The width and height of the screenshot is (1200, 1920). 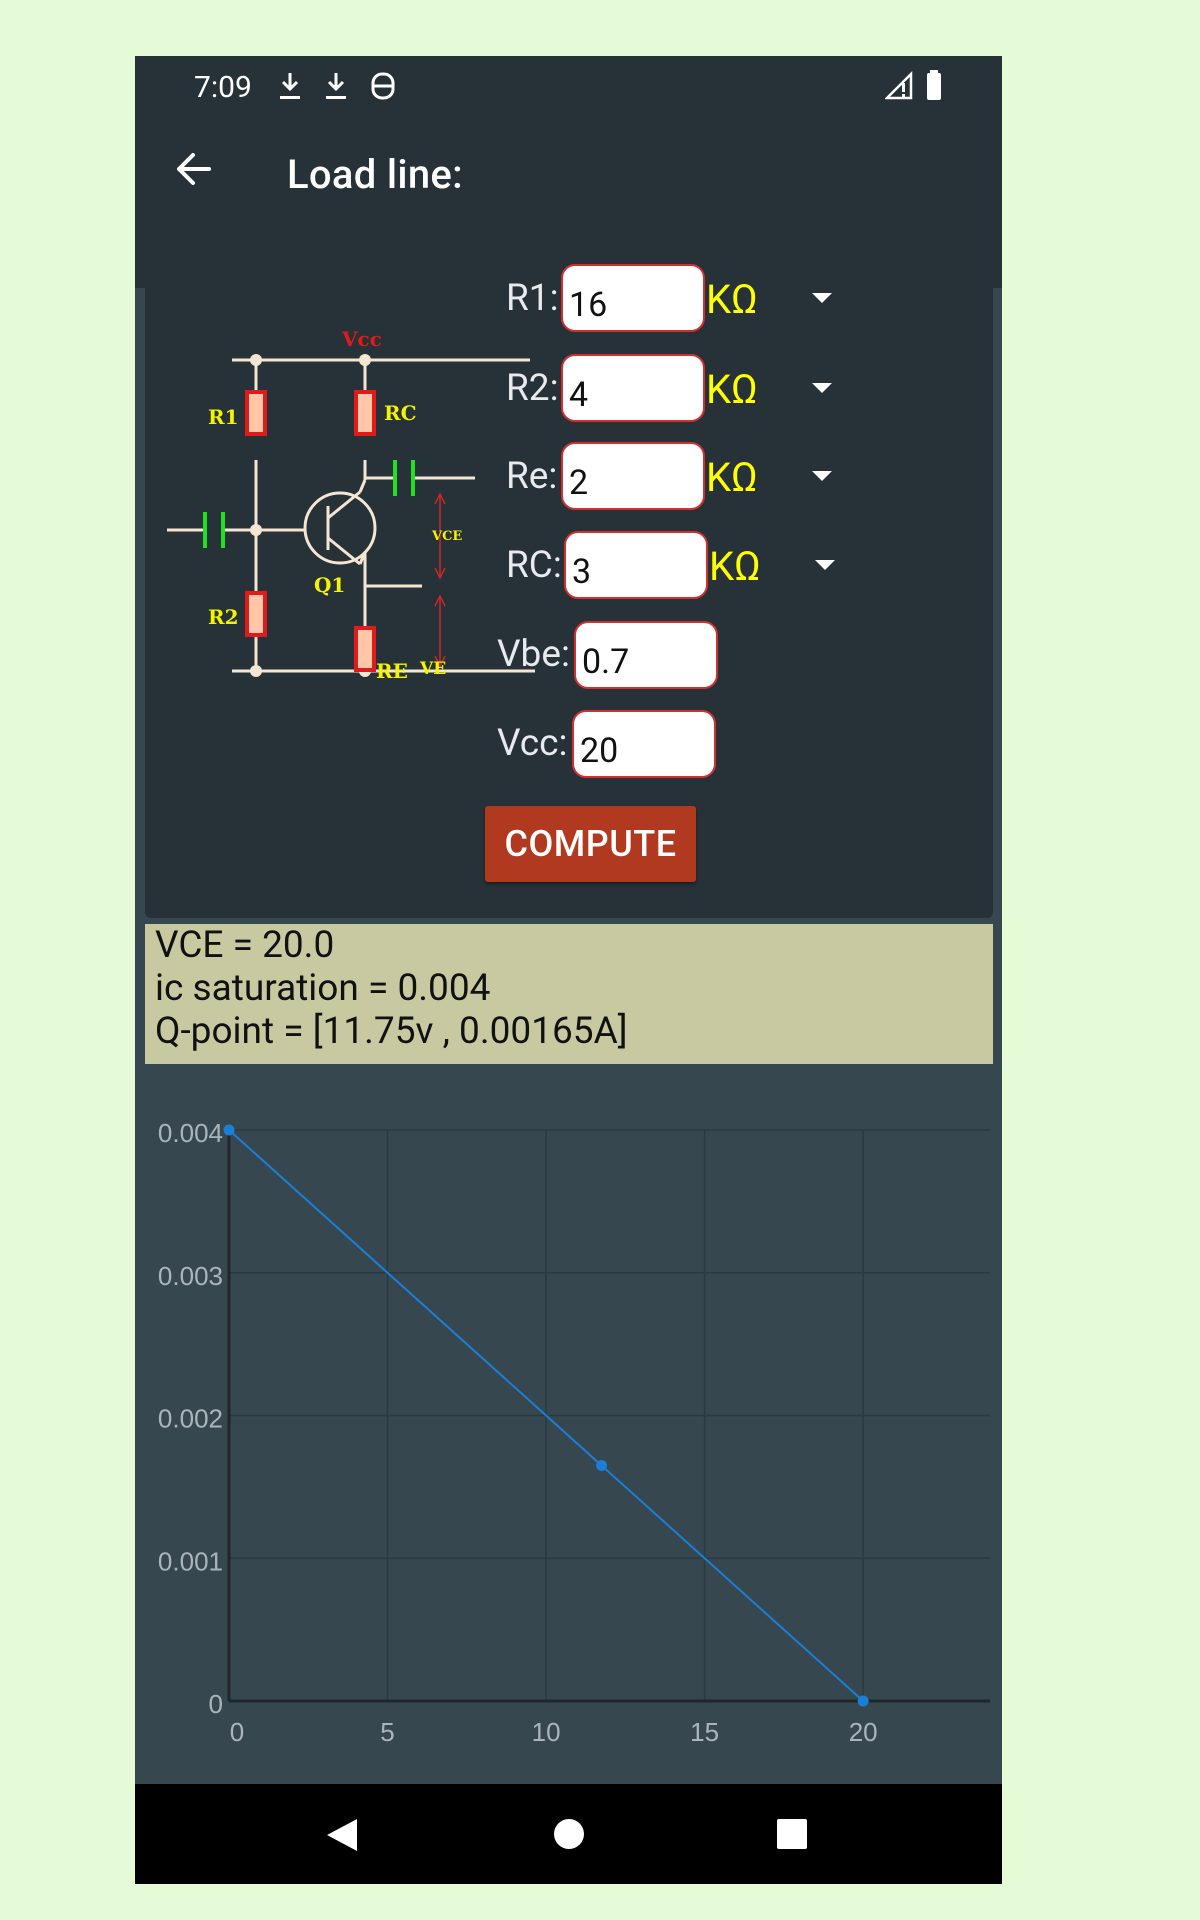 I want to click on x-tick-label: 20, so click(x=863, y=1732).